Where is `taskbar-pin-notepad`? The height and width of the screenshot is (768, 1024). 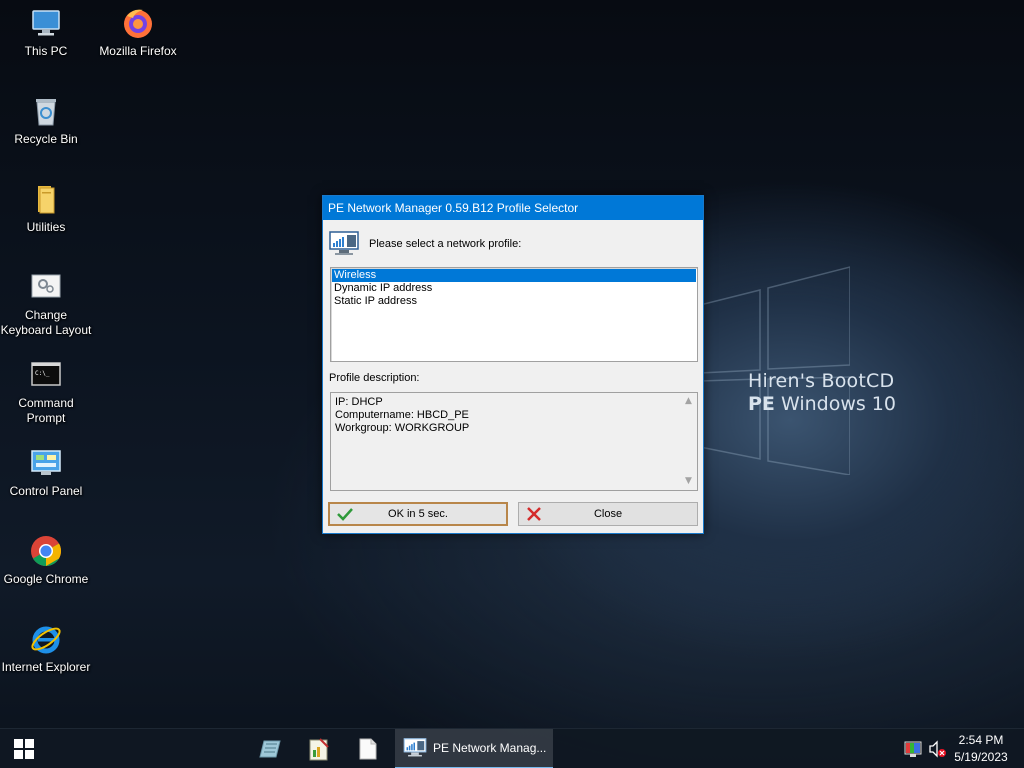
taskbar-pin-notepad is located at coordinates (270, 748).